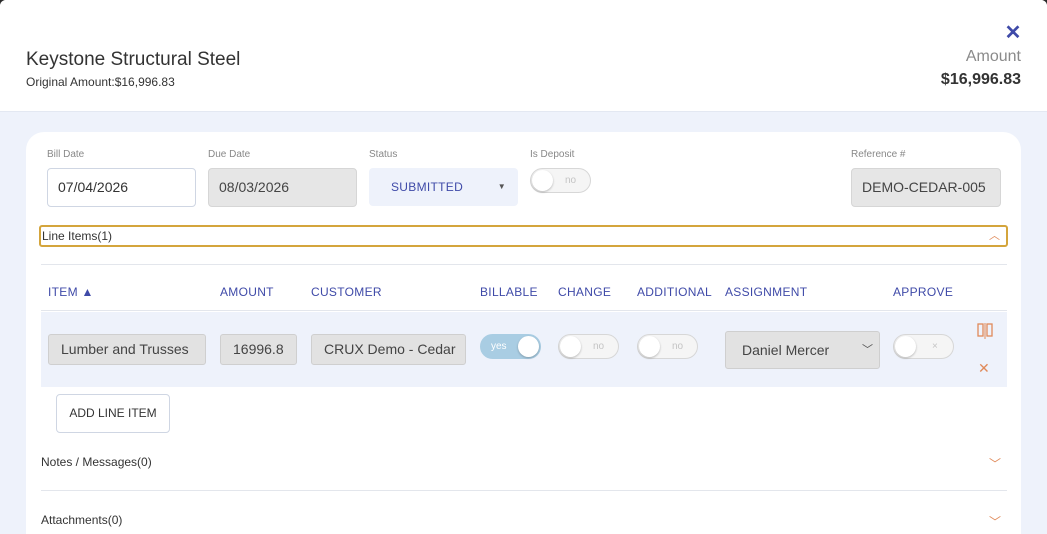 The image size is (1047, 534). What do you see at coordinates (427, 187) in the screenshot?
I see `status-value: SUBMITTED` at bounding box center [427, 187].